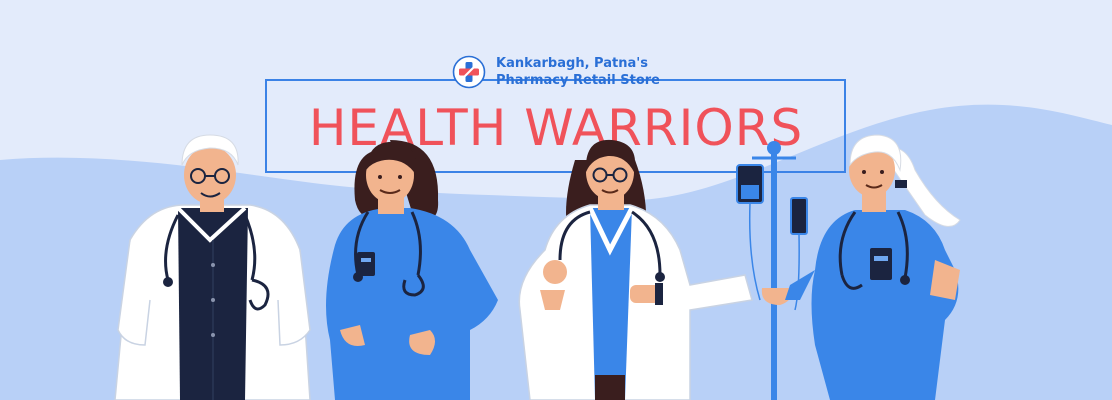 The image size is (1112, 400). Describe the element at coordinates (772, 270) in the screenshot. I see `iv-drip-stand` at that location.